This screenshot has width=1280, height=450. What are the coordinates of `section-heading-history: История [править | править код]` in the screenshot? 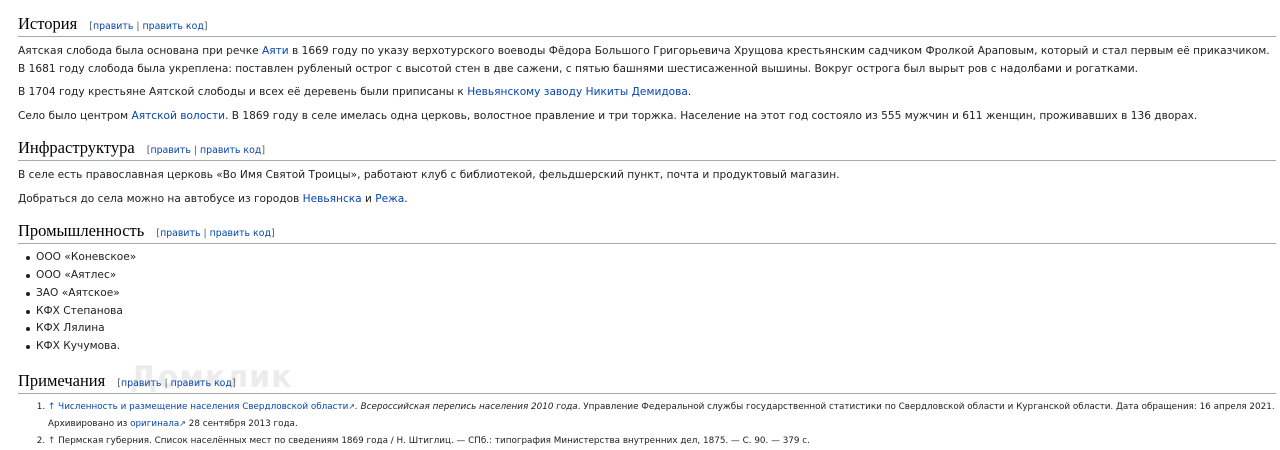 It's located at (647, 25).